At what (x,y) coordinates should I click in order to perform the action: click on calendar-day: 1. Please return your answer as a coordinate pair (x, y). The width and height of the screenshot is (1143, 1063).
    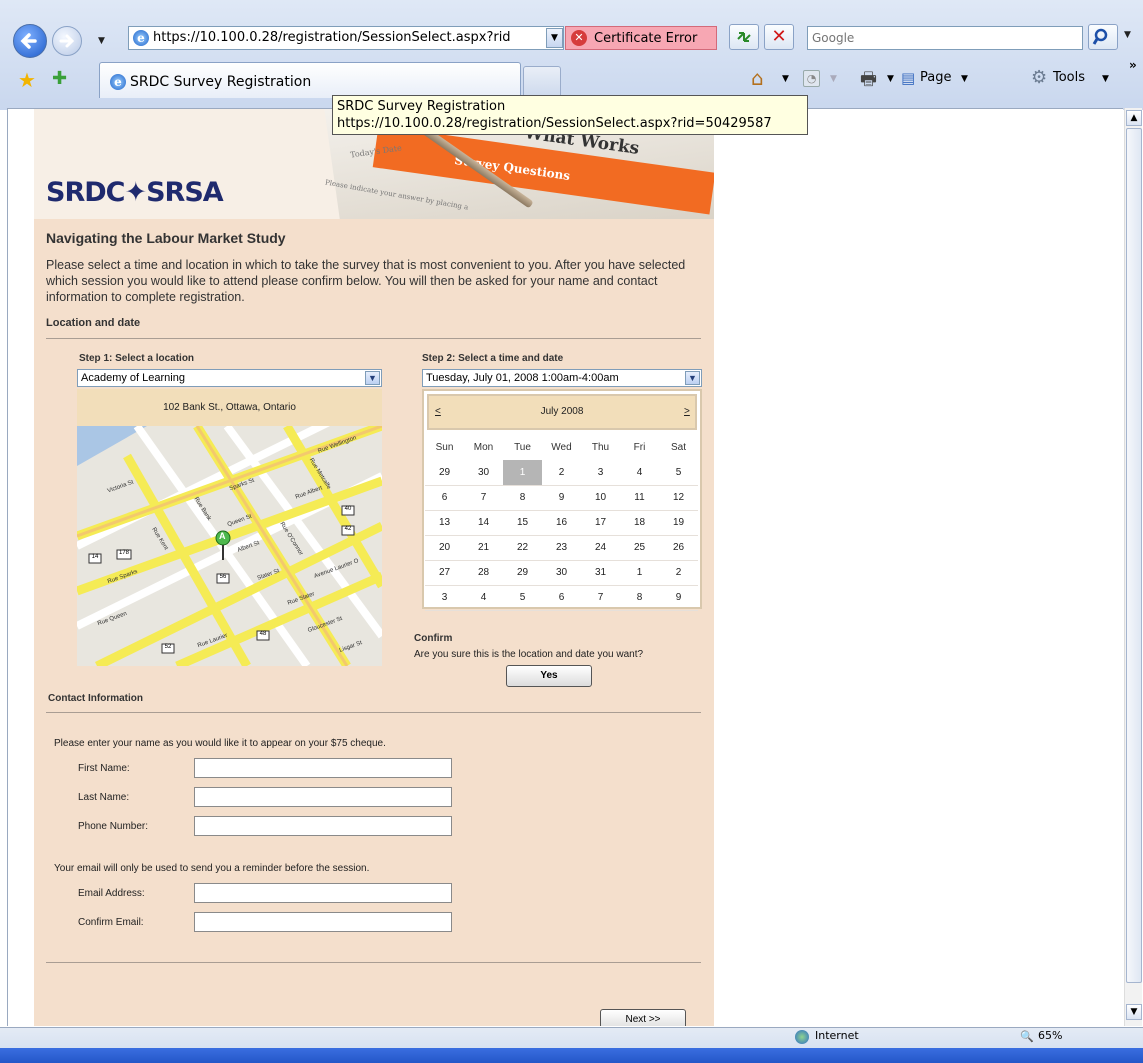
    Looking at the image, I should click on (639, 573).